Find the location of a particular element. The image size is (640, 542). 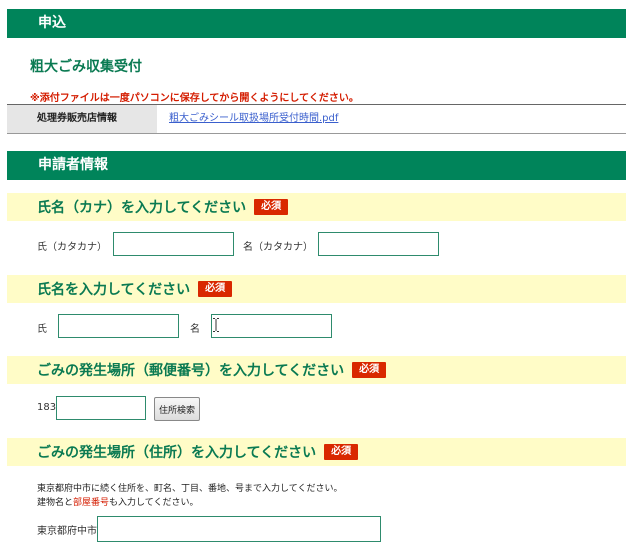

address-note-2-text-end: も入力してください。 is located at coordinates (154, 503).